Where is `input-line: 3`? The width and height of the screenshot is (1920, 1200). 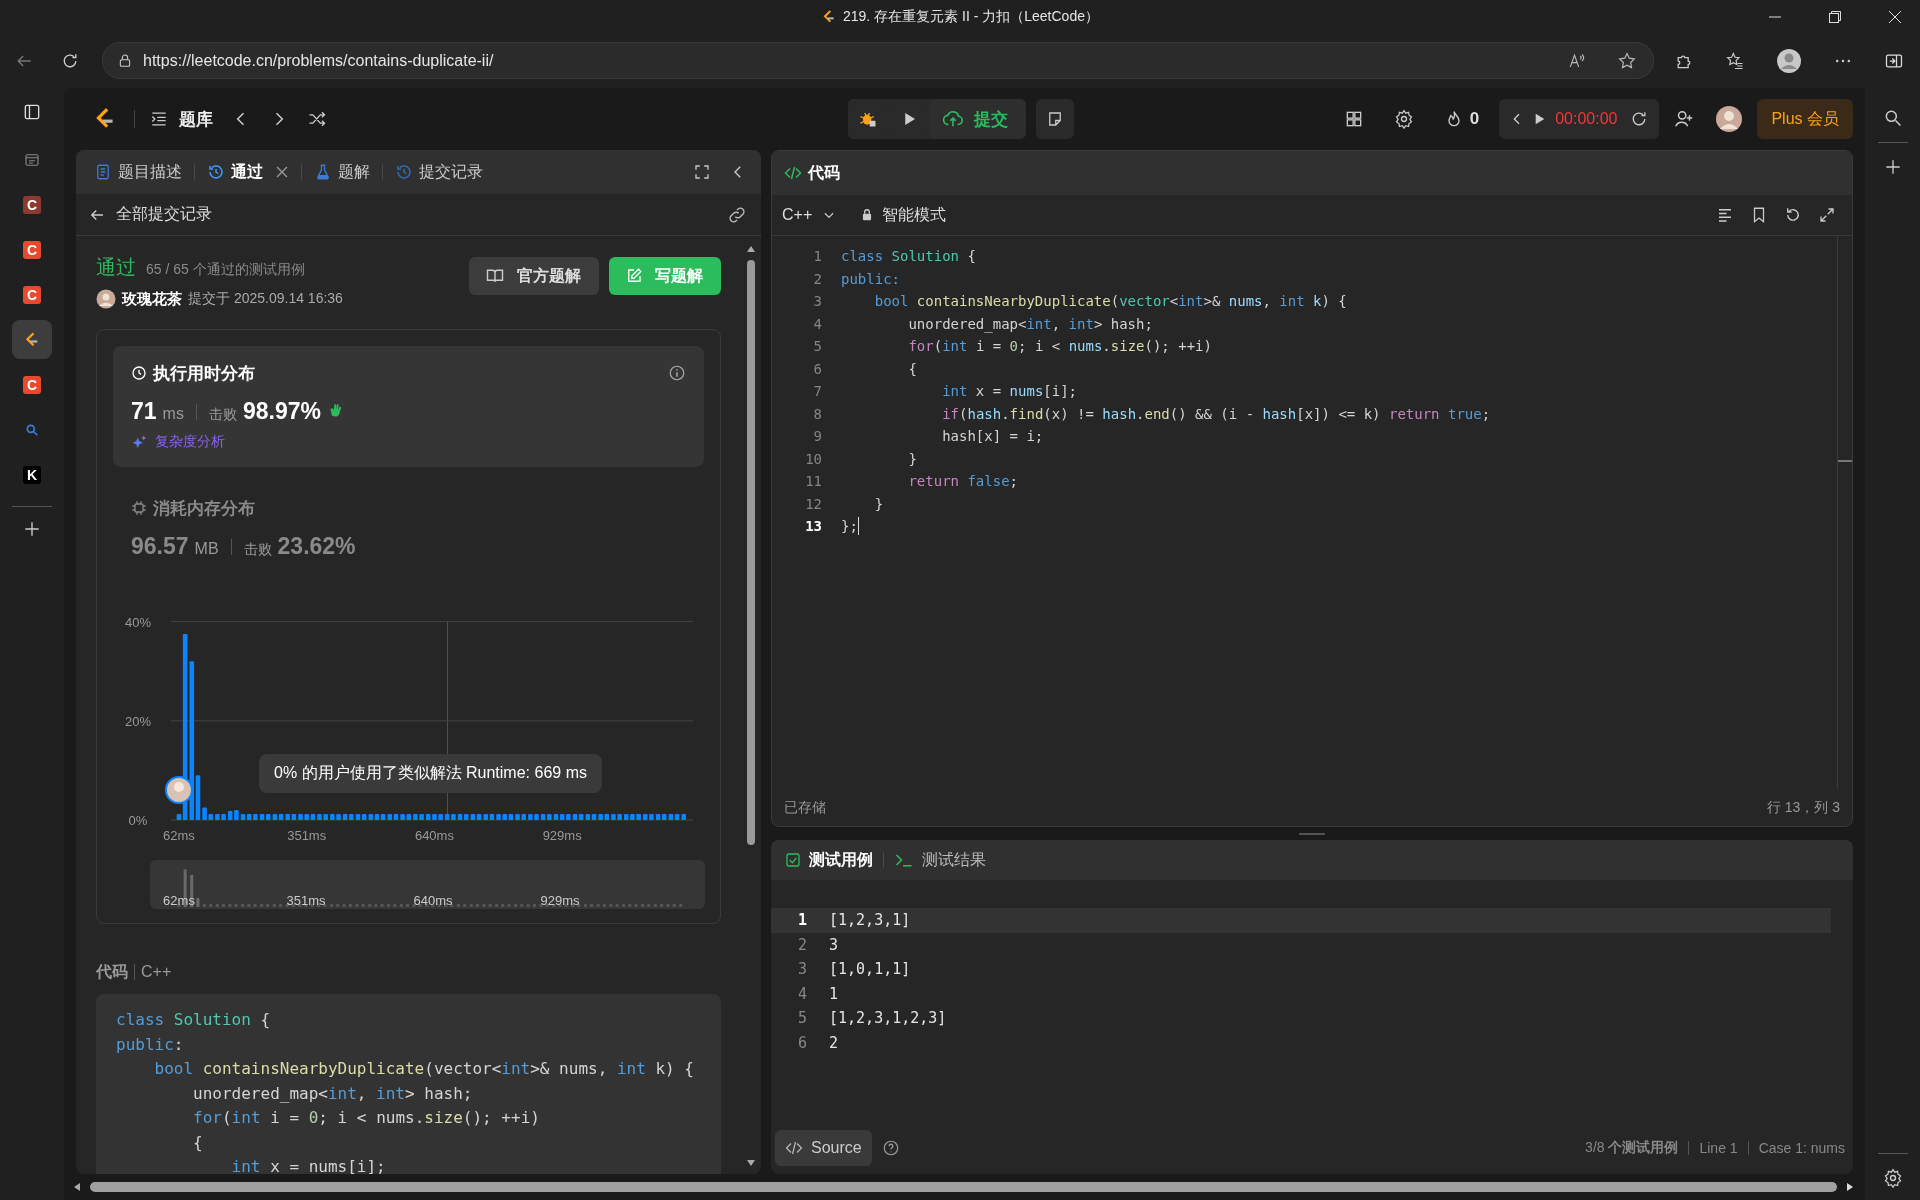 input-line: 3 is located at coordinates (834, 944).